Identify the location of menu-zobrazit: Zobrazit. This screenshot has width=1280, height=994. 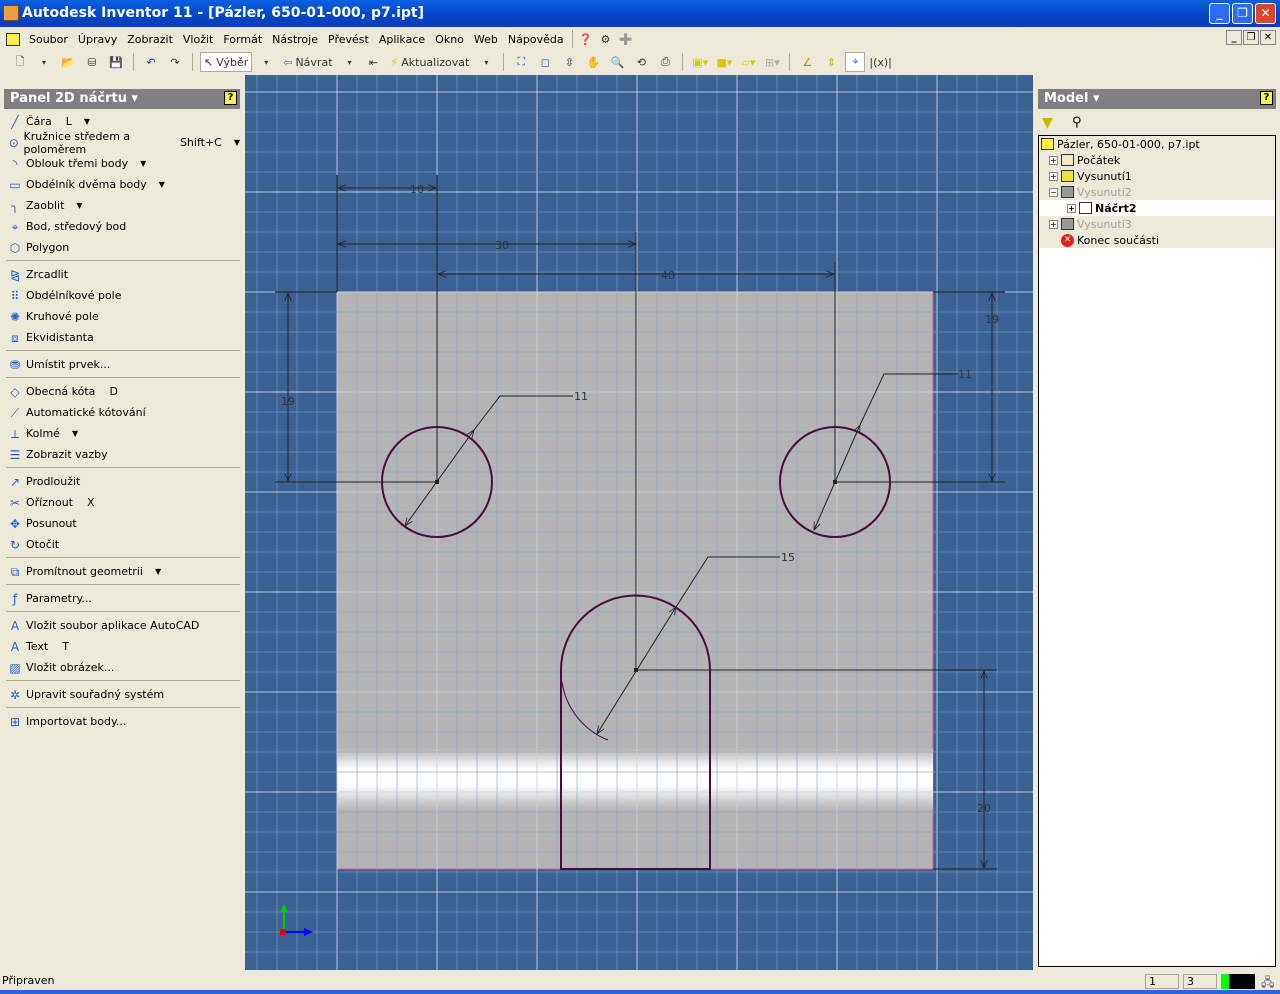
(150, 39).